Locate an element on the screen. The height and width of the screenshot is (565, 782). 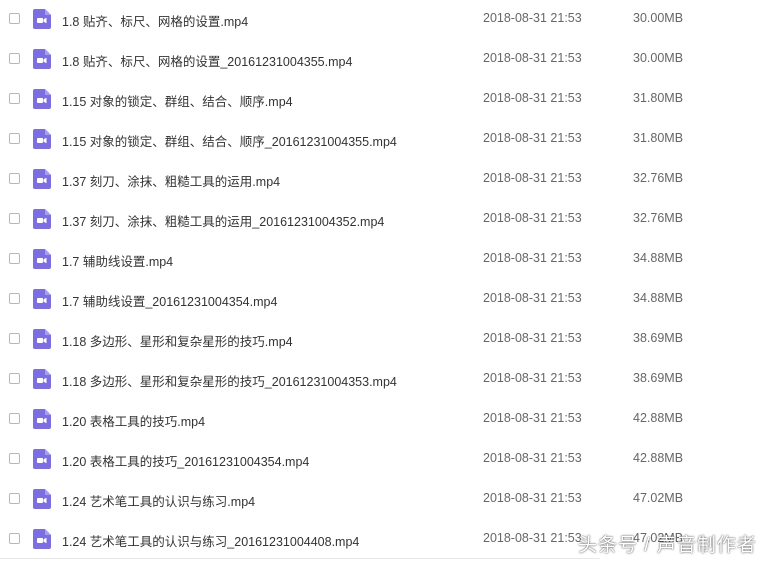
file-name: 1.18 多边形、星形和复杂星形的技巧_20161231004353.mp4 is located at coordinates (229, 380).